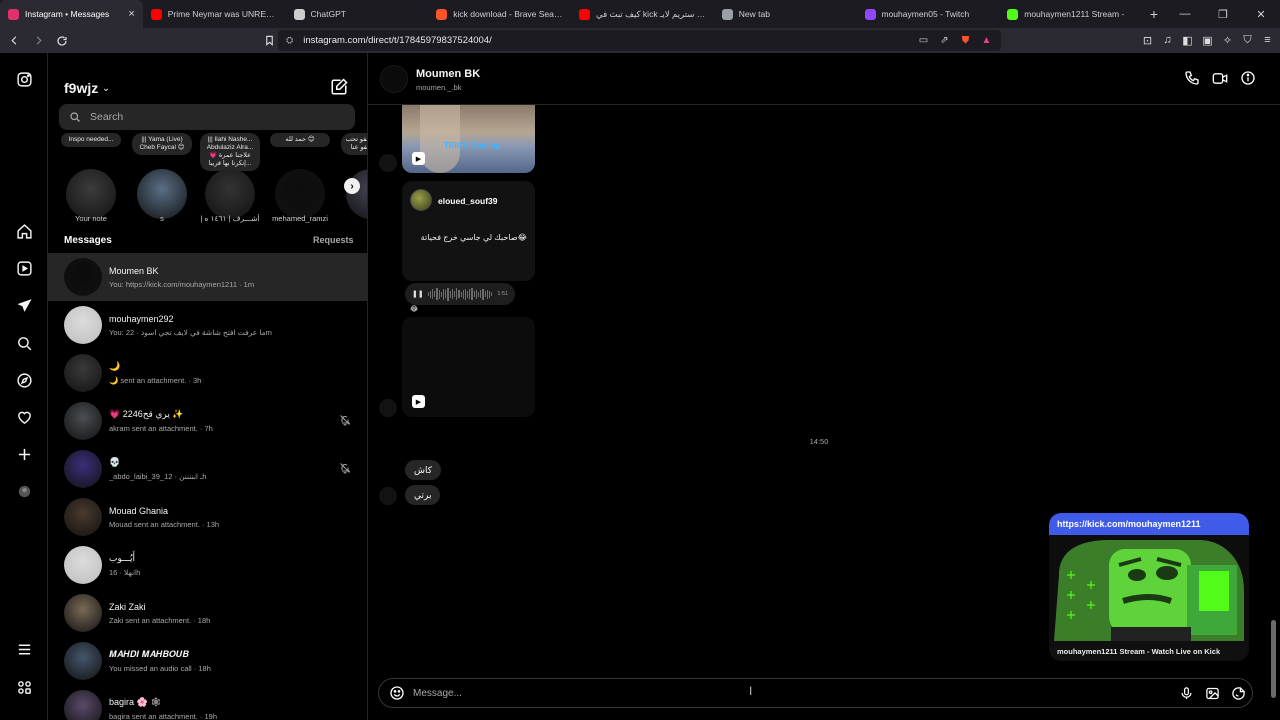 The height and width of the screenshot is (720, 1280). Describe the element at coordinates (423, 470) in the screenshot. I see `incoming-message-bubble: كاش` at that location.